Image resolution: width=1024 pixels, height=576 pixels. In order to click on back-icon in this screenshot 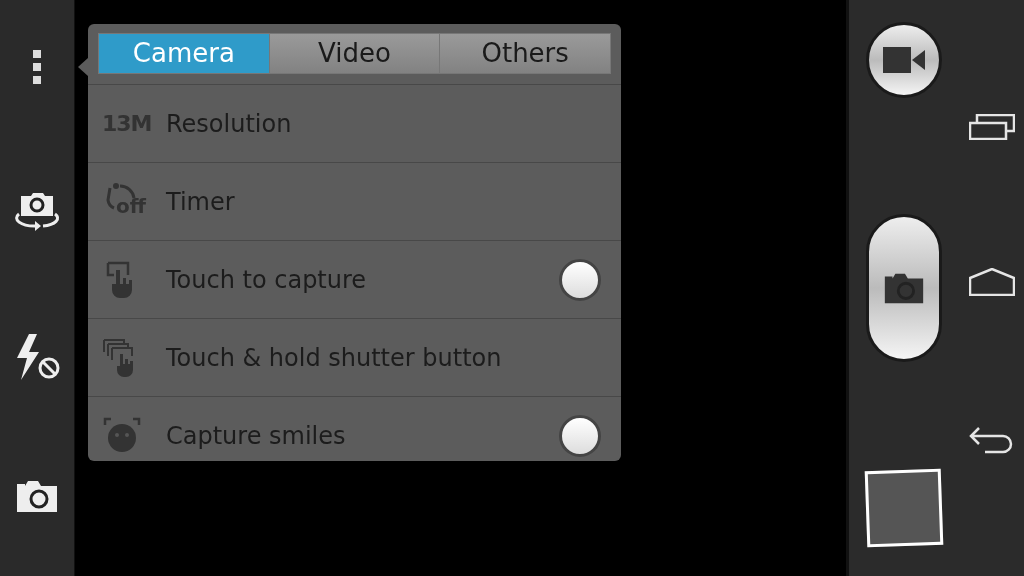, I will do `click(991, 441)`.